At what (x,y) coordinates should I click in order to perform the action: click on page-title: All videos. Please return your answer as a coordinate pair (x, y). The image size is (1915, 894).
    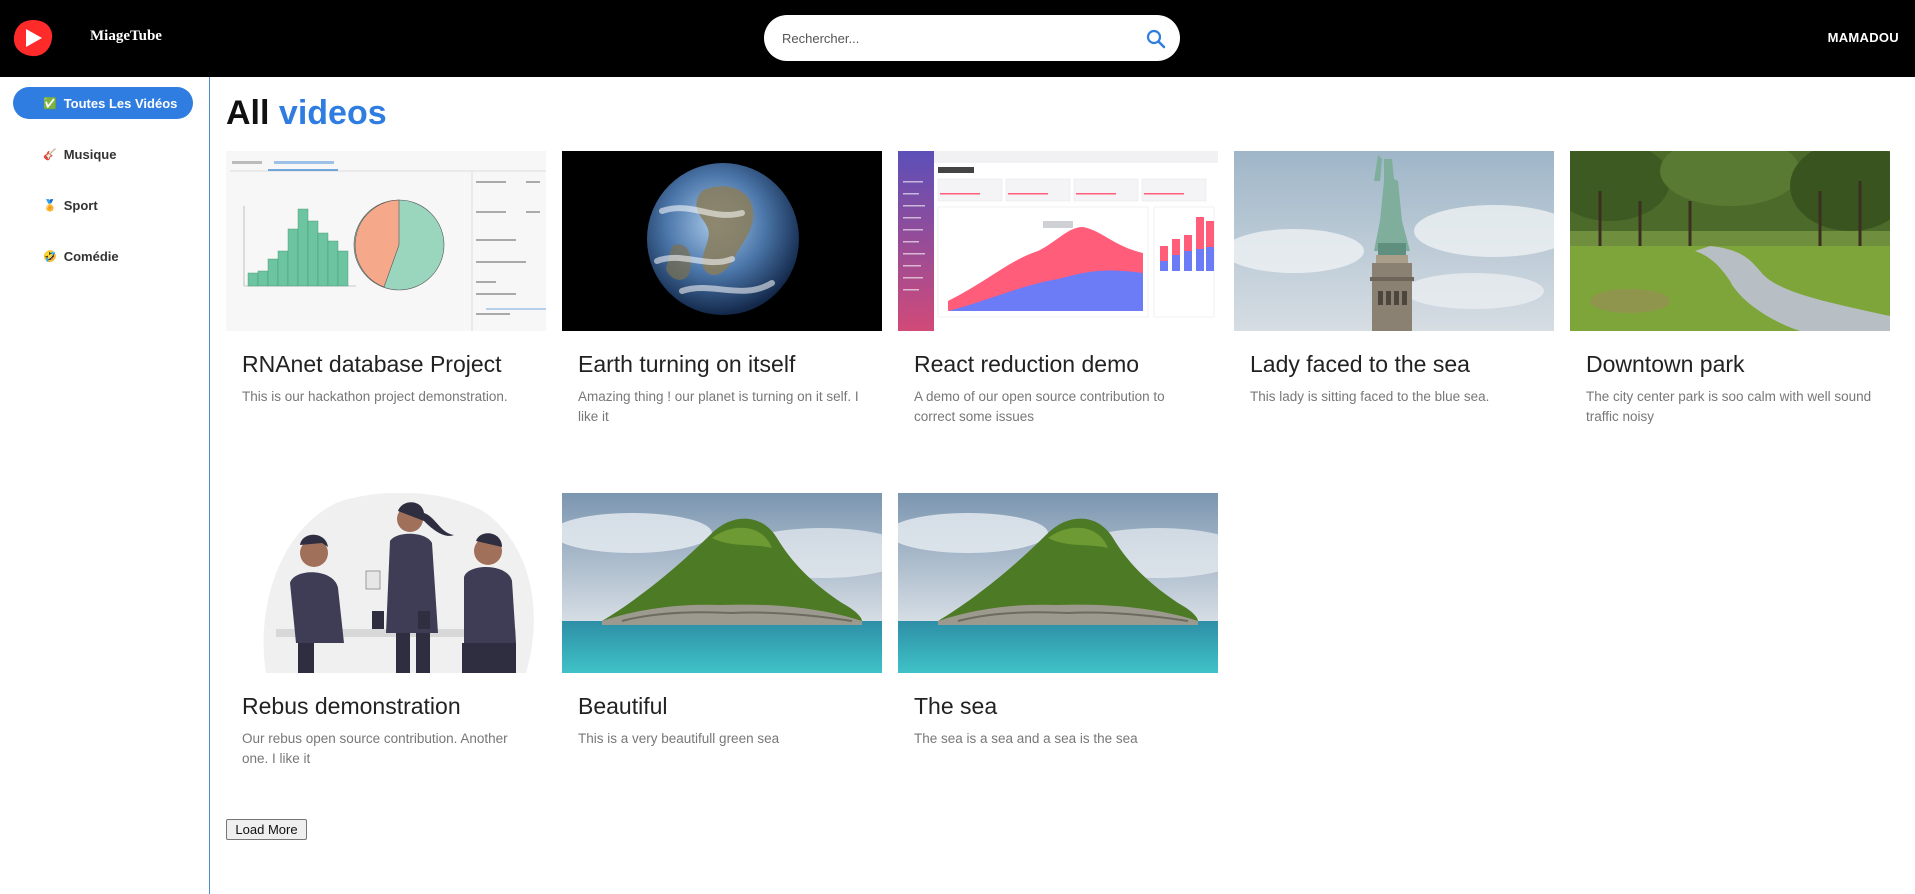
    Looking at the image, I should click on (306, 113).